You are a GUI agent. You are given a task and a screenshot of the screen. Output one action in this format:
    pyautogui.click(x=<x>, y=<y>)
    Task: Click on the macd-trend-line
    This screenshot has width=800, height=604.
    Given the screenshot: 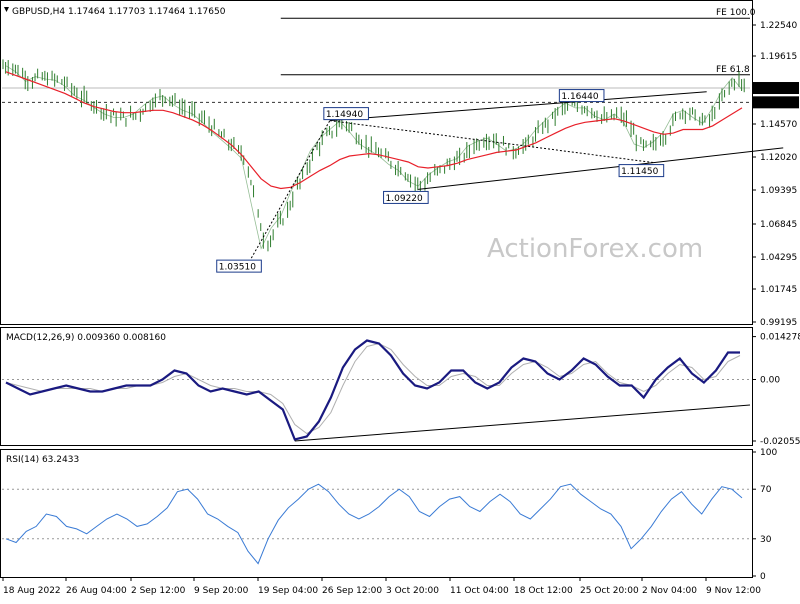 What is the action you would take?
    pyautogui.click(x=522, y=423)
    